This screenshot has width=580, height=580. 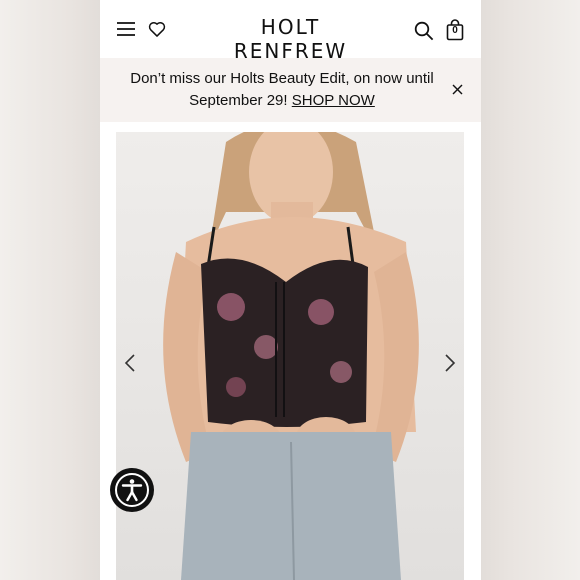 I want to click on chevron-right-icon, so click(x=450, y=363).